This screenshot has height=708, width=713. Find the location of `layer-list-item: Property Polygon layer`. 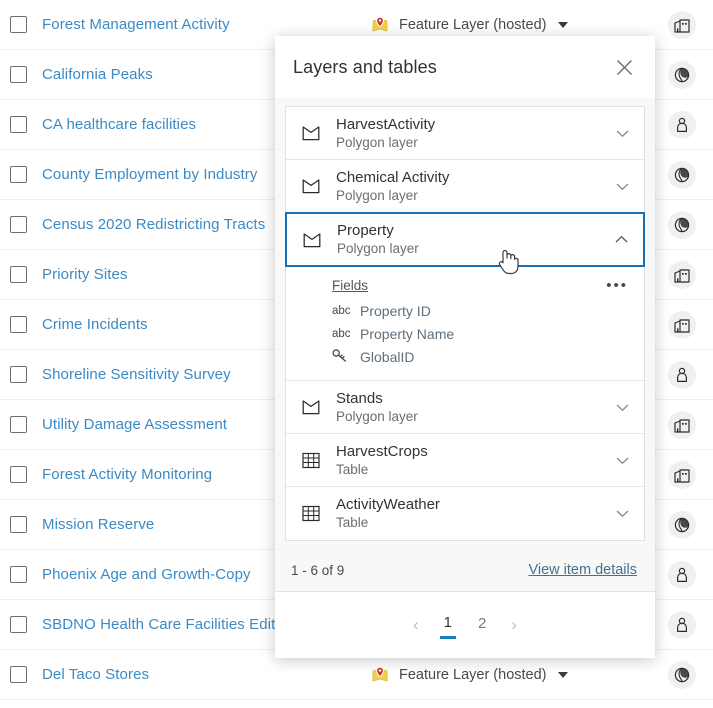

layer-list-item: Property Polygon layer is located at coordinates (465, 239).